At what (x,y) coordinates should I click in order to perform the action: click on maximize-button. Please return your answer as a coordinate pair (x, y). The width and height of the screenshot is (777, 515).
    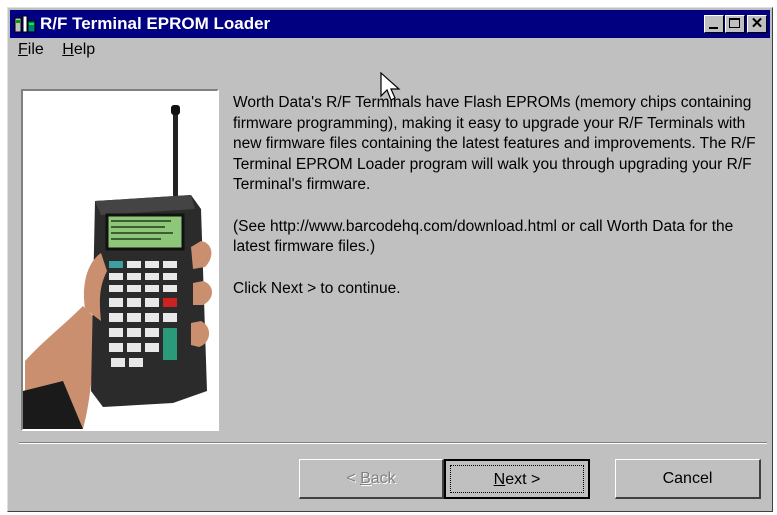
    Looking at the image, I should click on (735, 24).